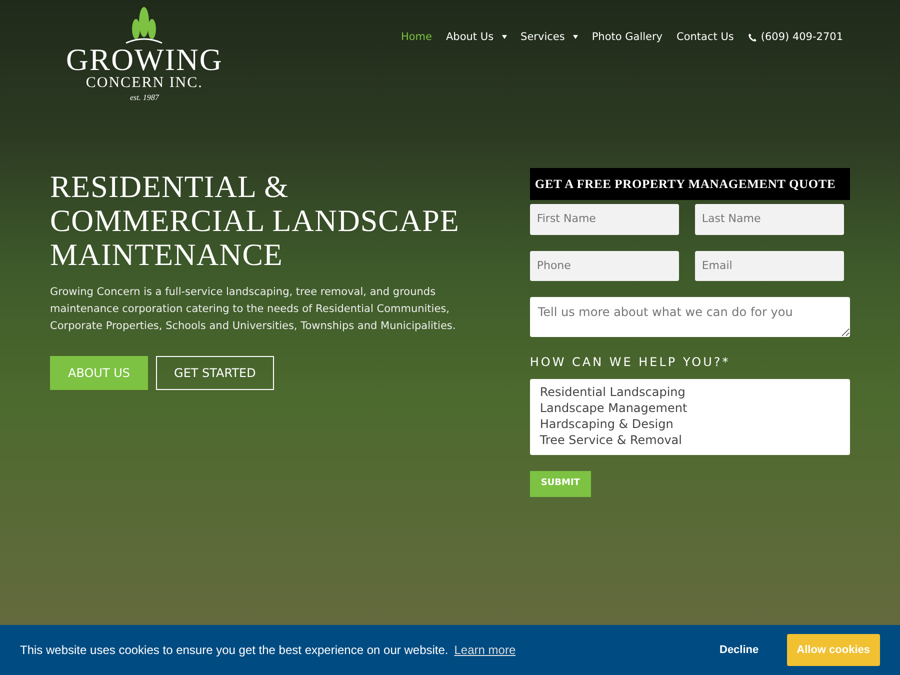 Image resolution: width=900 pixels, height=675 pixels. What do you see at coordinates (631, 363) in the screenshot?
I see `help-label: HOW CAN WE HELP YOU?*` at bounding box center [631, 363].